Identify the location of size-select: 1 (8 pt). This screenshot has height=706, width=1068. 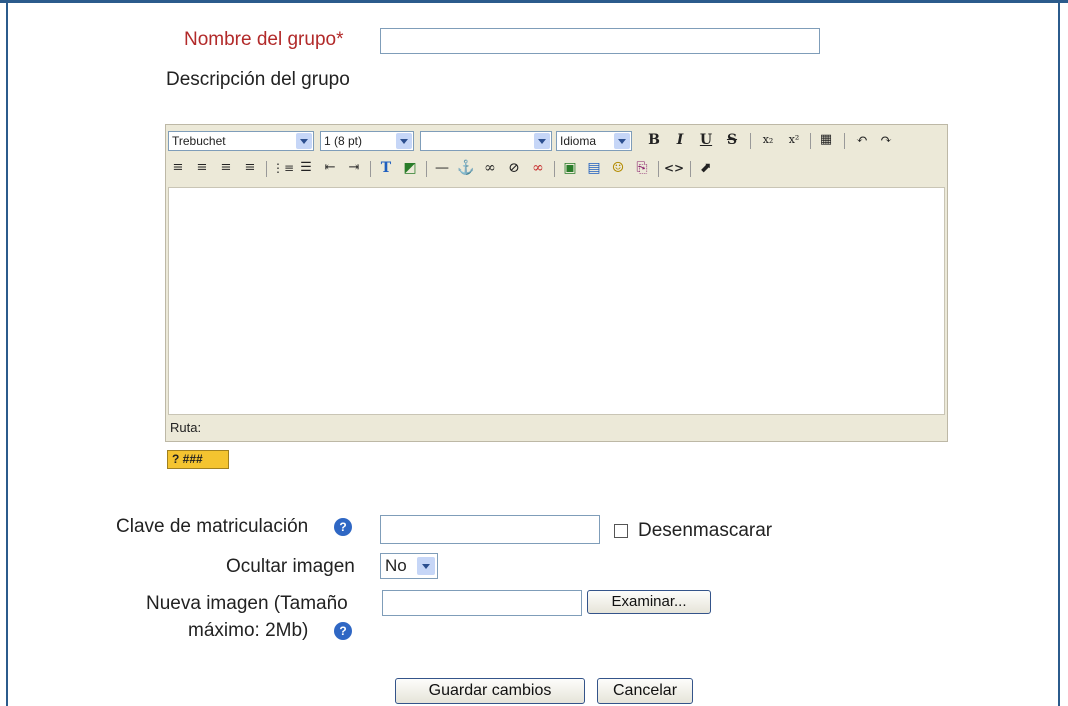
(367, 141).